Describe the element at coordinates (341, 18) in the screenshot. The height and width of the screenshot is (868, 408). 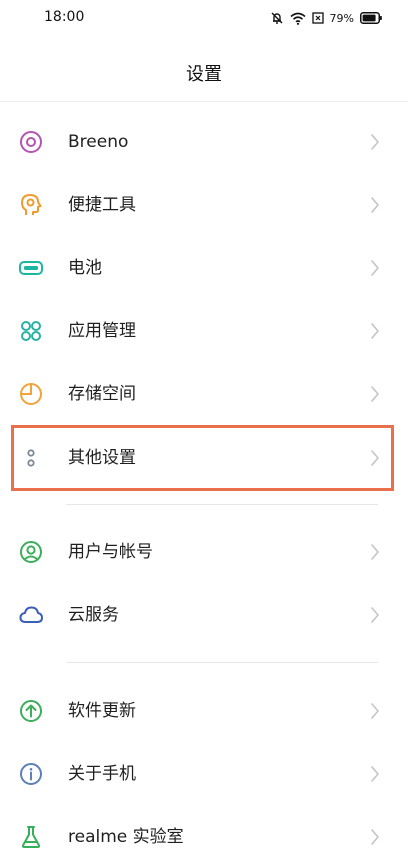
I see `battery-percent: 79%` at that location.